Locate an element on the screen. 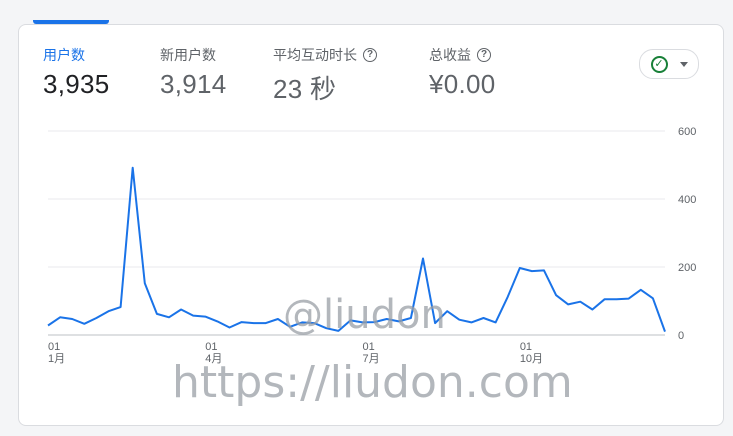 The height and width of the screenshot is (436, 733). y-tick-label: 400 is located at coordinates (687, 200).